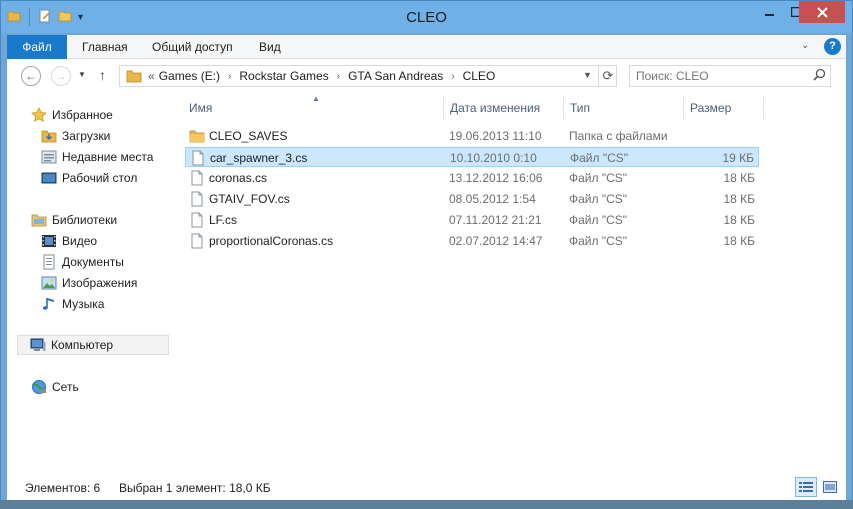 The height and width of the screenshot is (509, 853). What do you see at coordinates (38, 345) in the screenshot?
I see `computer-icon` at bounding box center [38, 345].